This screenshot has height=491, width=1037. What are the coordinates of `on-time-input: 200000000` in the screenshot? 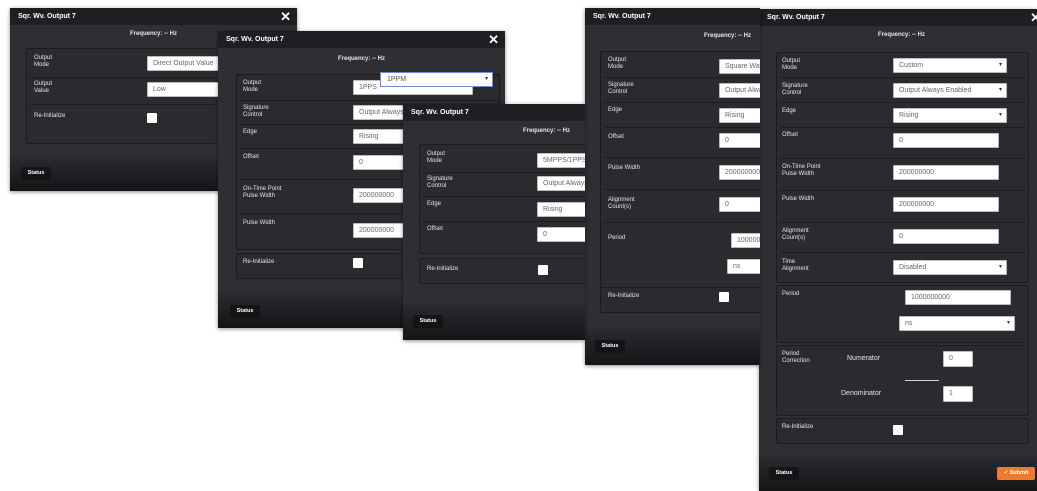 It's located at (946, 172).